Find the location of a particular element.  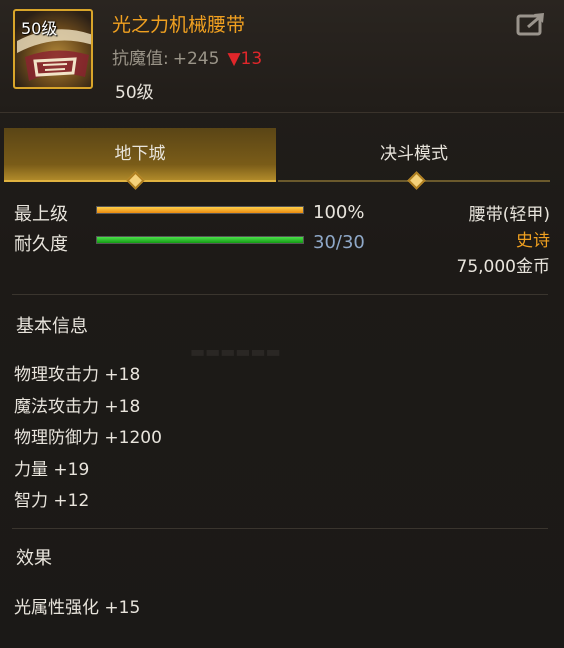

attribute-line: 物理防御力 +1200 is located at coordinates (88, 438).